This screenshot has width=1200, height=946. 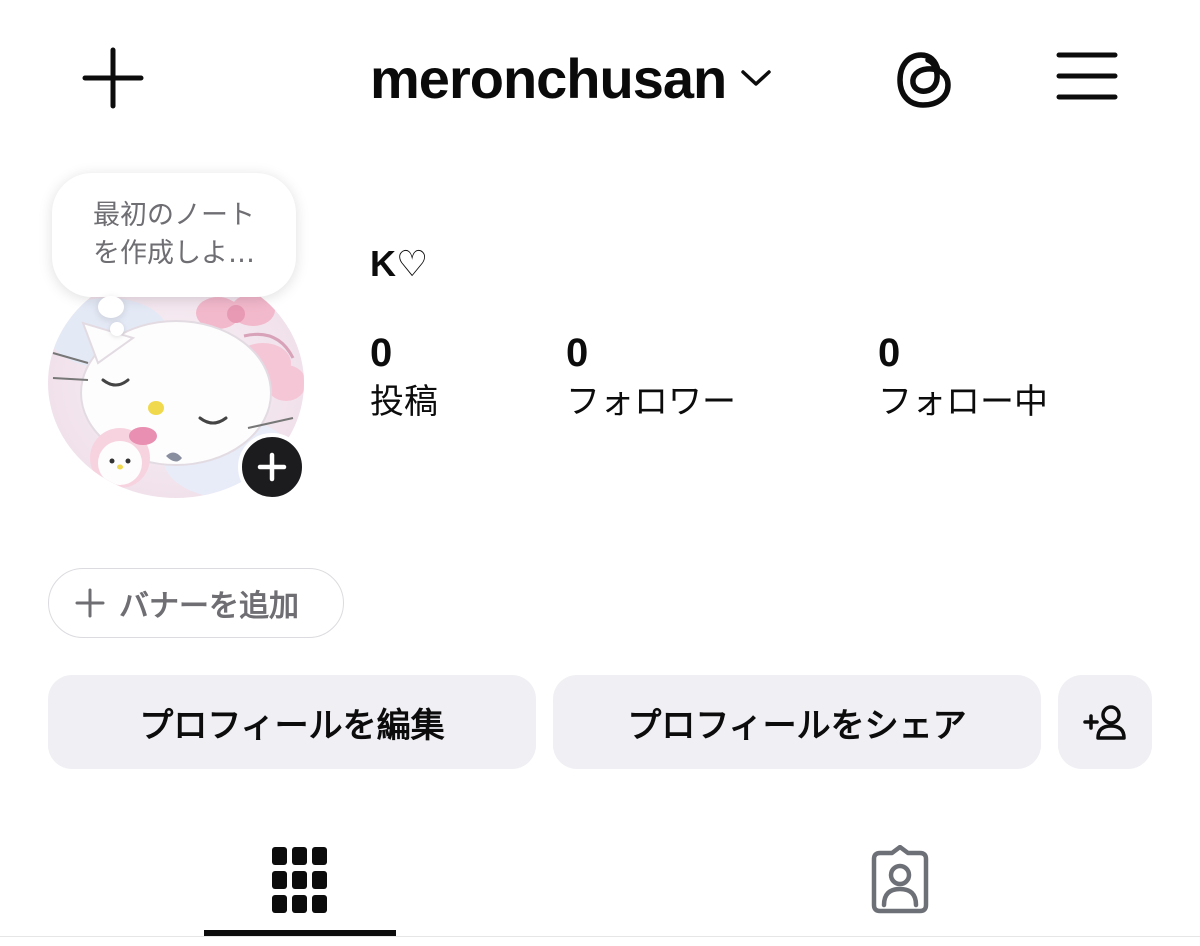 I want to click on grid-icon, so click(x=299, y=880).